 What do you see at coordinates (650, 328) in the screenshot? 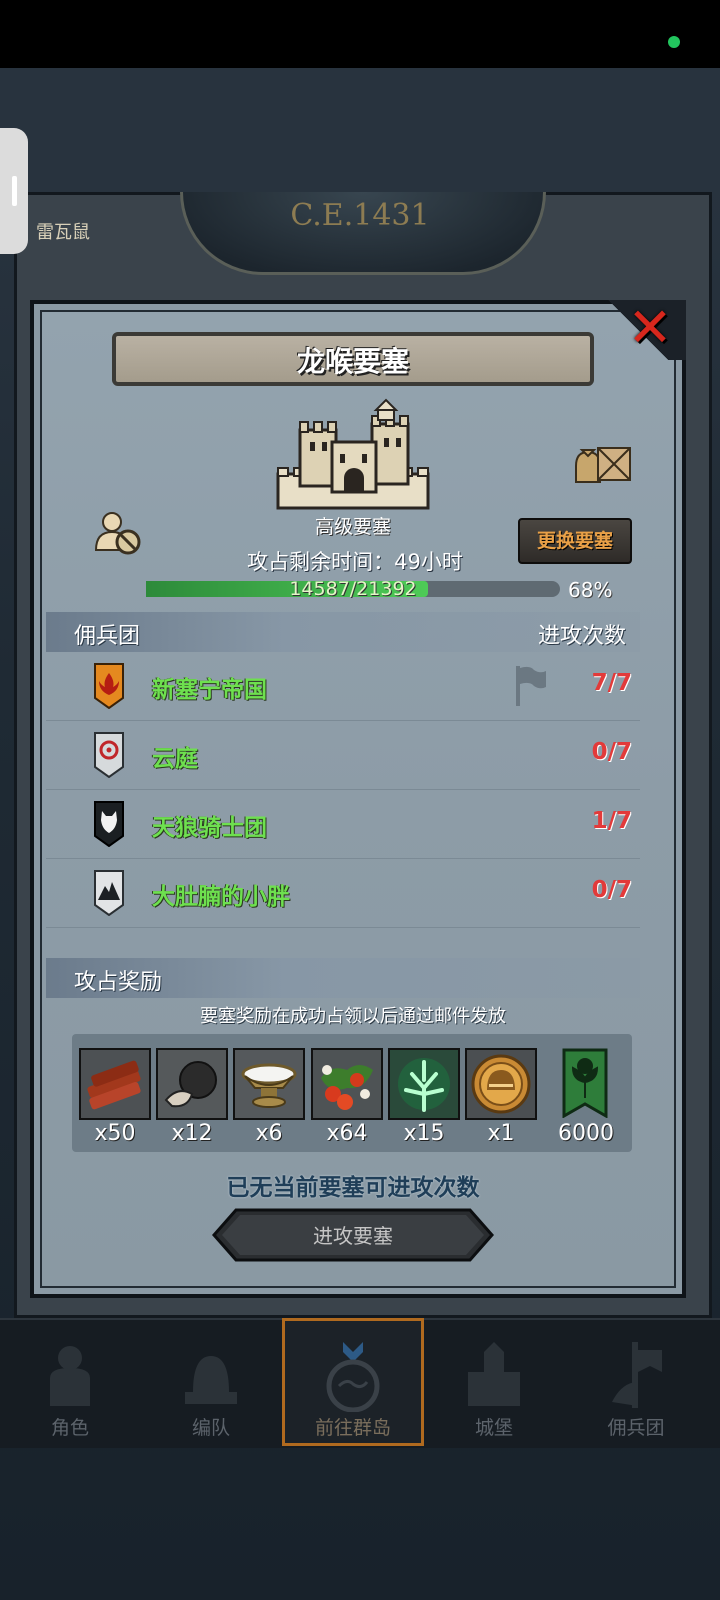
I see `close-button: ✕` at bounding box center [650, 328].